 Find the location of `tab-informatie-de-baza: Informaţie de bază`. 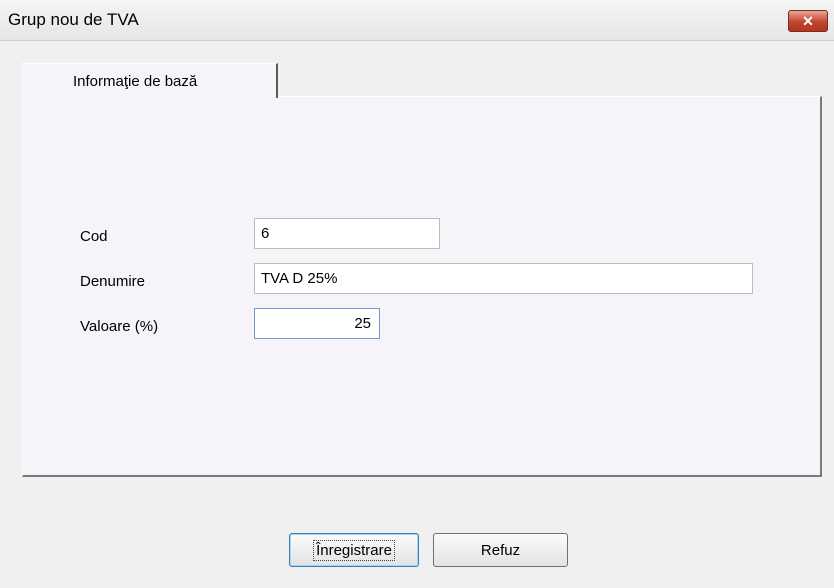

tab-informatie-de-baza: Informaţie de bază is located at coordinates (150, 80).